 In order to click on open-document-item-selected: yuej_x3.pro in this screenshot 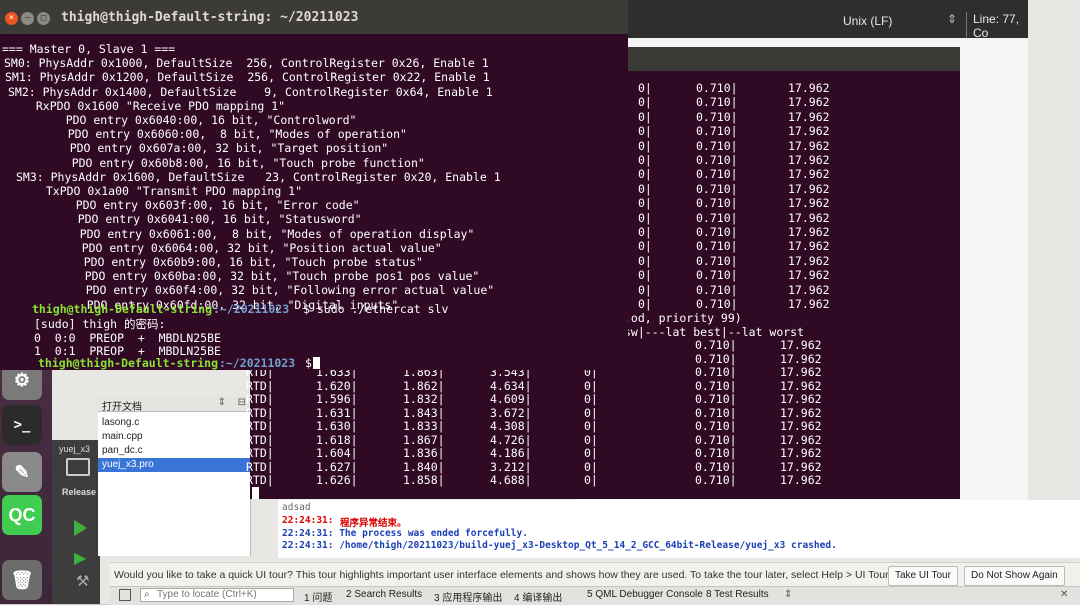, I will do `click(174, 465)`.